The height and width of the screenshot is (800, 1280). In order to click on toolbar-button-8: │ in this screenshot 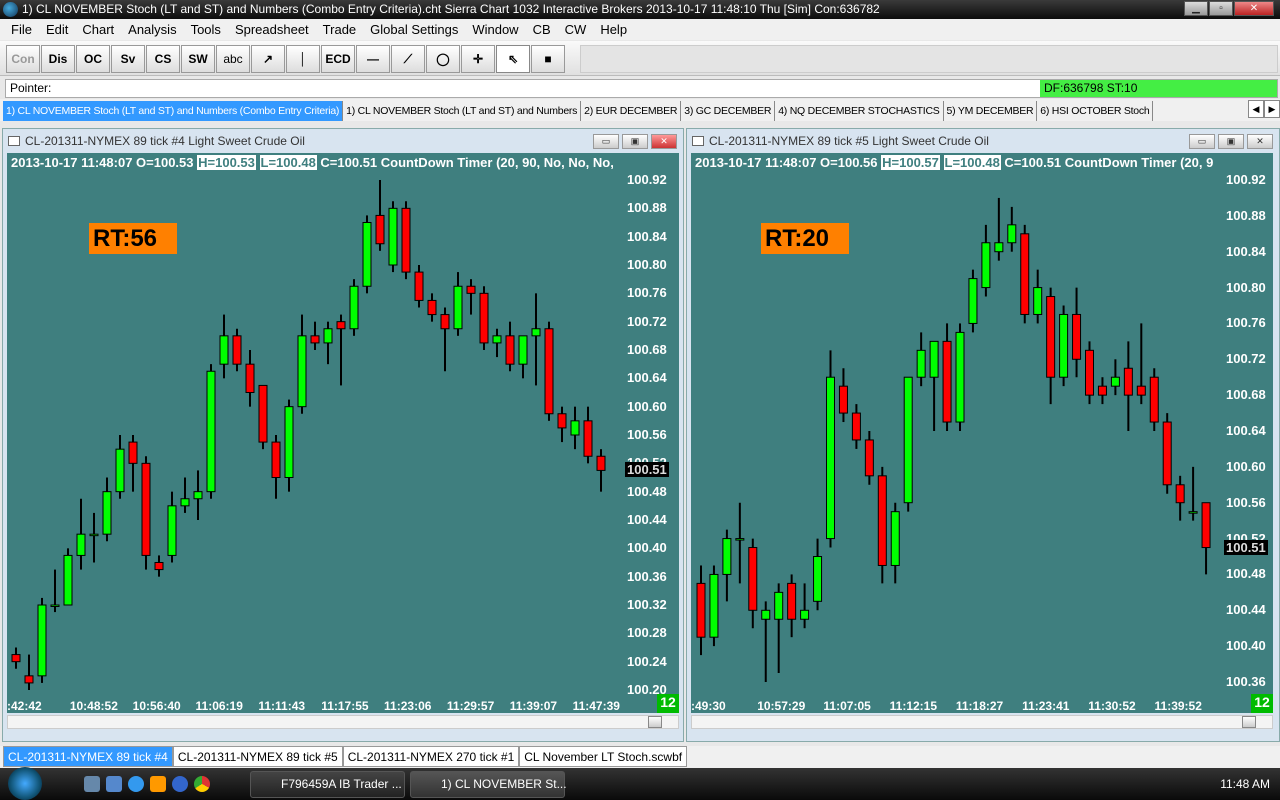, I will do `click(303, 59)`.